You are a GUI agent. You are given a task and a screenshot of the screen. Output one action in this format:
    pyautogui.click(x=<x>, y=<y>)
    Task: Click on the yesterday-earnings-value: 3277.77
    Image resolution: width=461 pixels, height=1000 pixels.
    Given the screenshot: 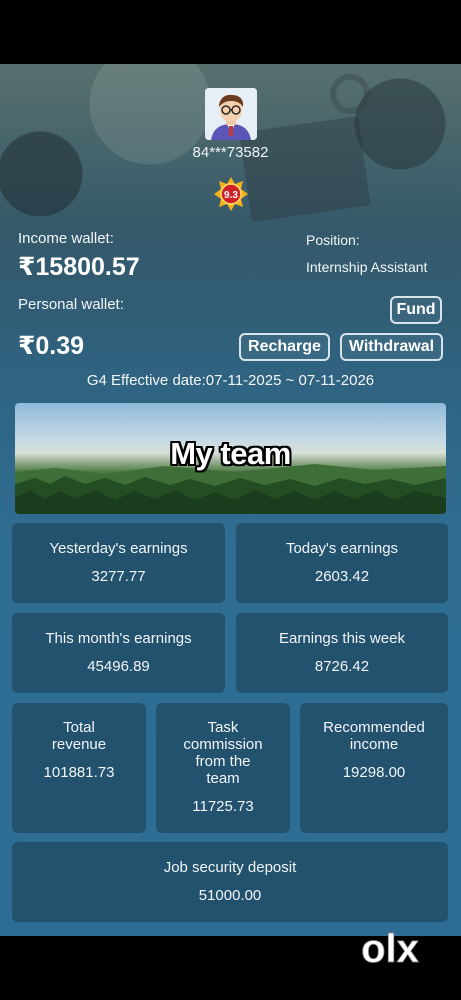 What is the action you would take?
    pyautogui.click(x=118, y=576)
    